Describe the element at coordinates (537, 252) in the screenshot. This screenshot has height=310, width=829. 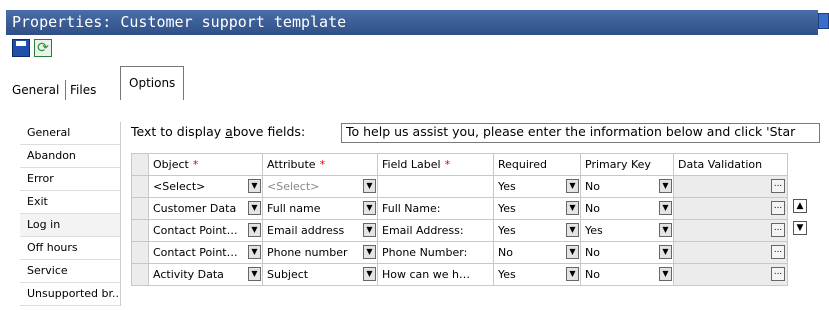
I see `required-cell: No ▼` at that location.